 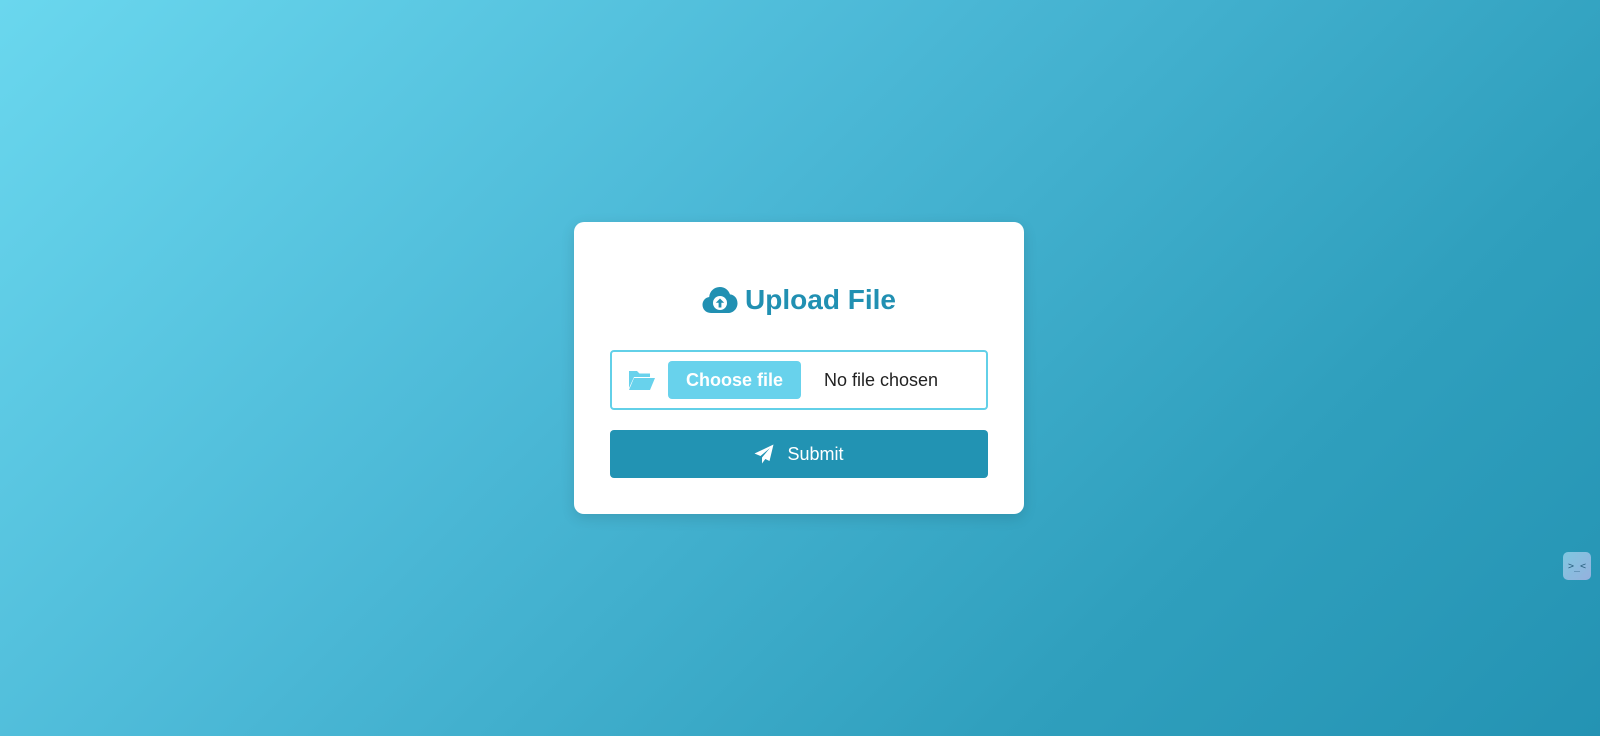 I want to click on widget-glyph: >_<, so click(x=1577, y=566).